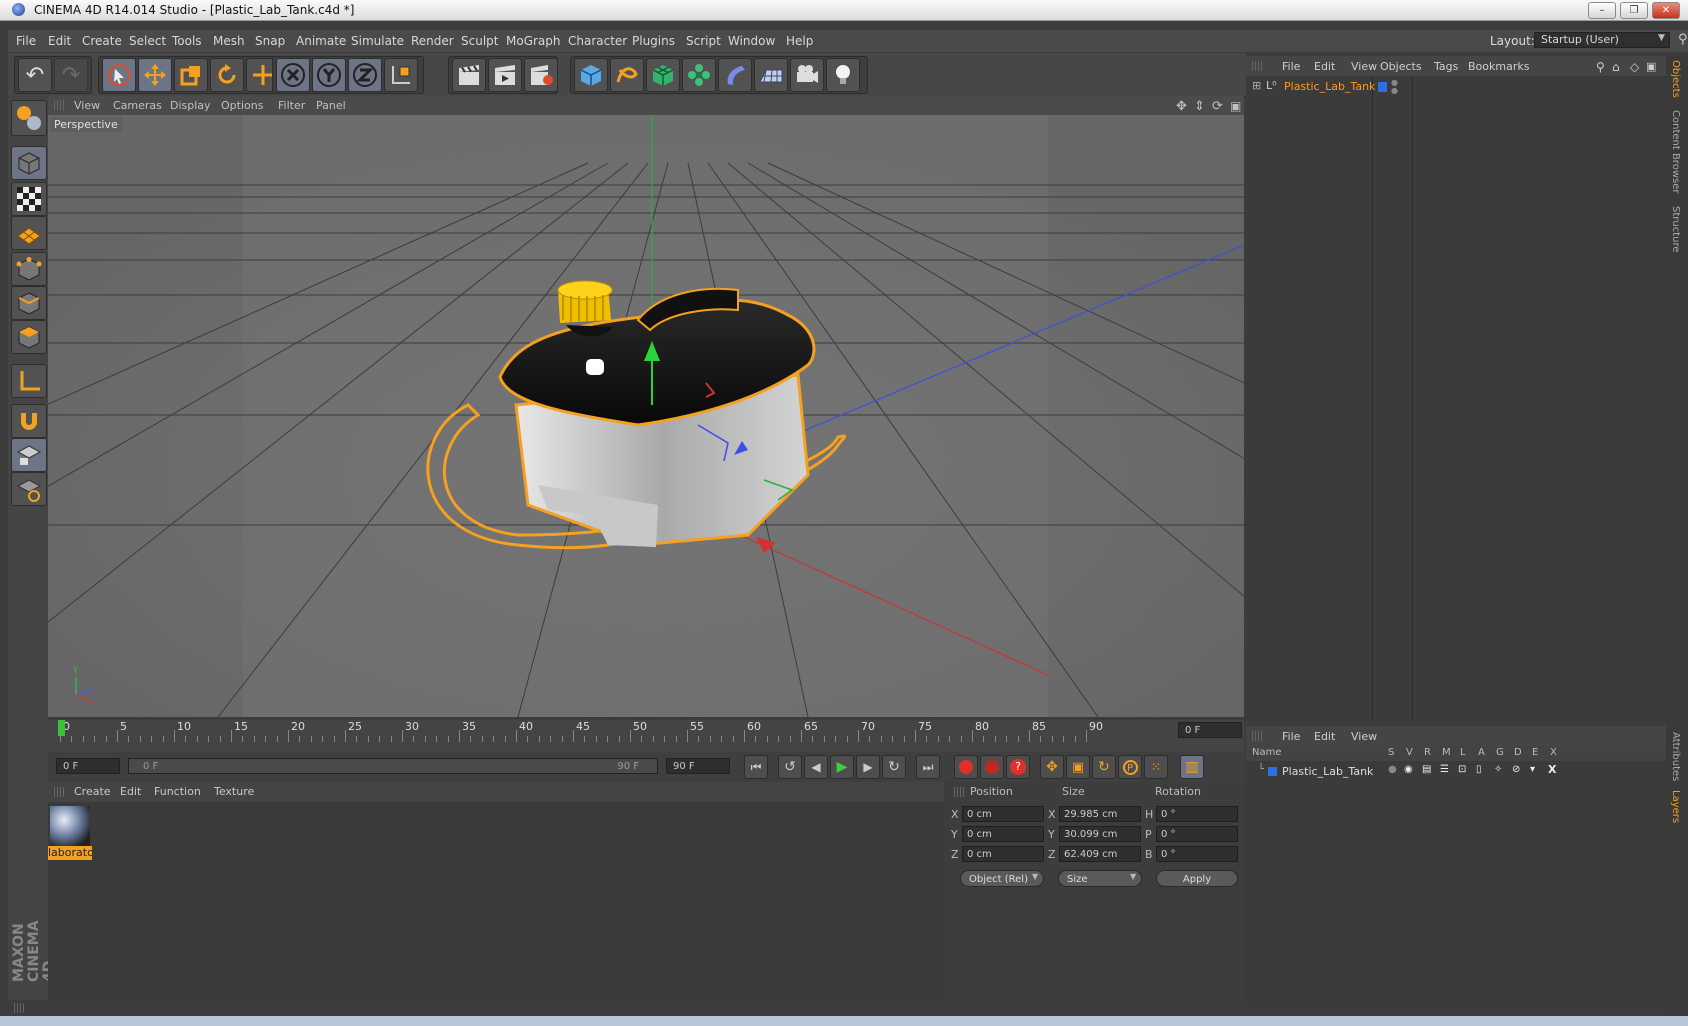 The height and width of the screenshot is (1026, 1688). What do you see at coordinates (1364, 736) in the screenshot?
I see `layer-menu-view: View` at bounding box center [1364, 736].